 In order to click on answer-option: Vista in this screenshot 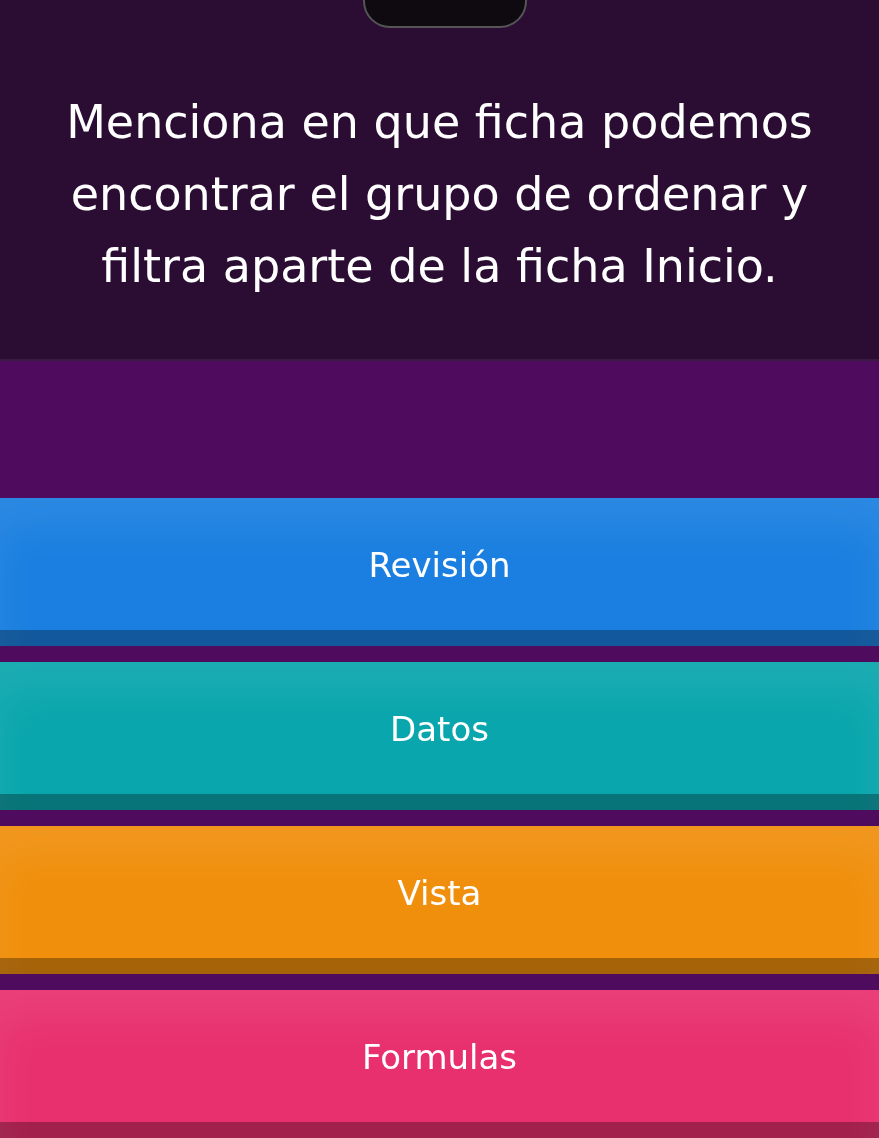, I will do `click(439, 900)`.